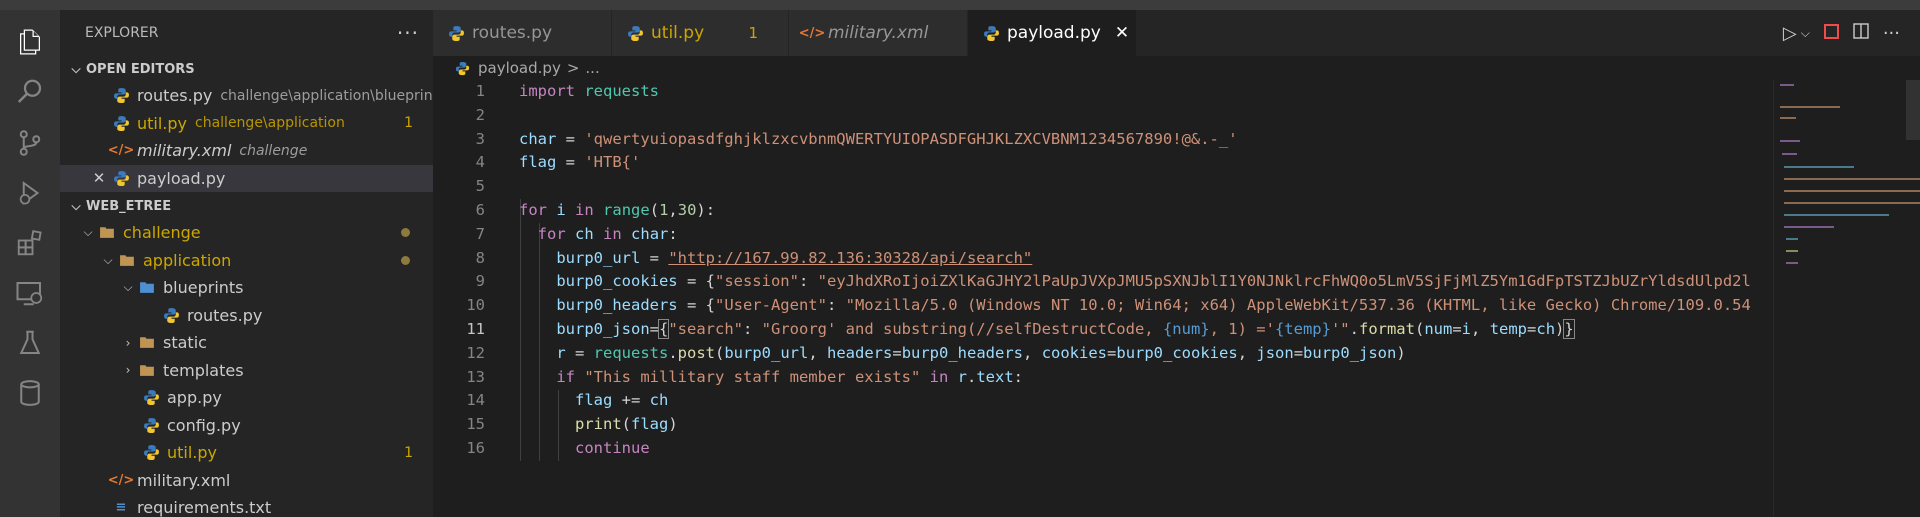 This screenshot has width=1920, height=517. I want to click on code-line: 2, so click(480, 114).